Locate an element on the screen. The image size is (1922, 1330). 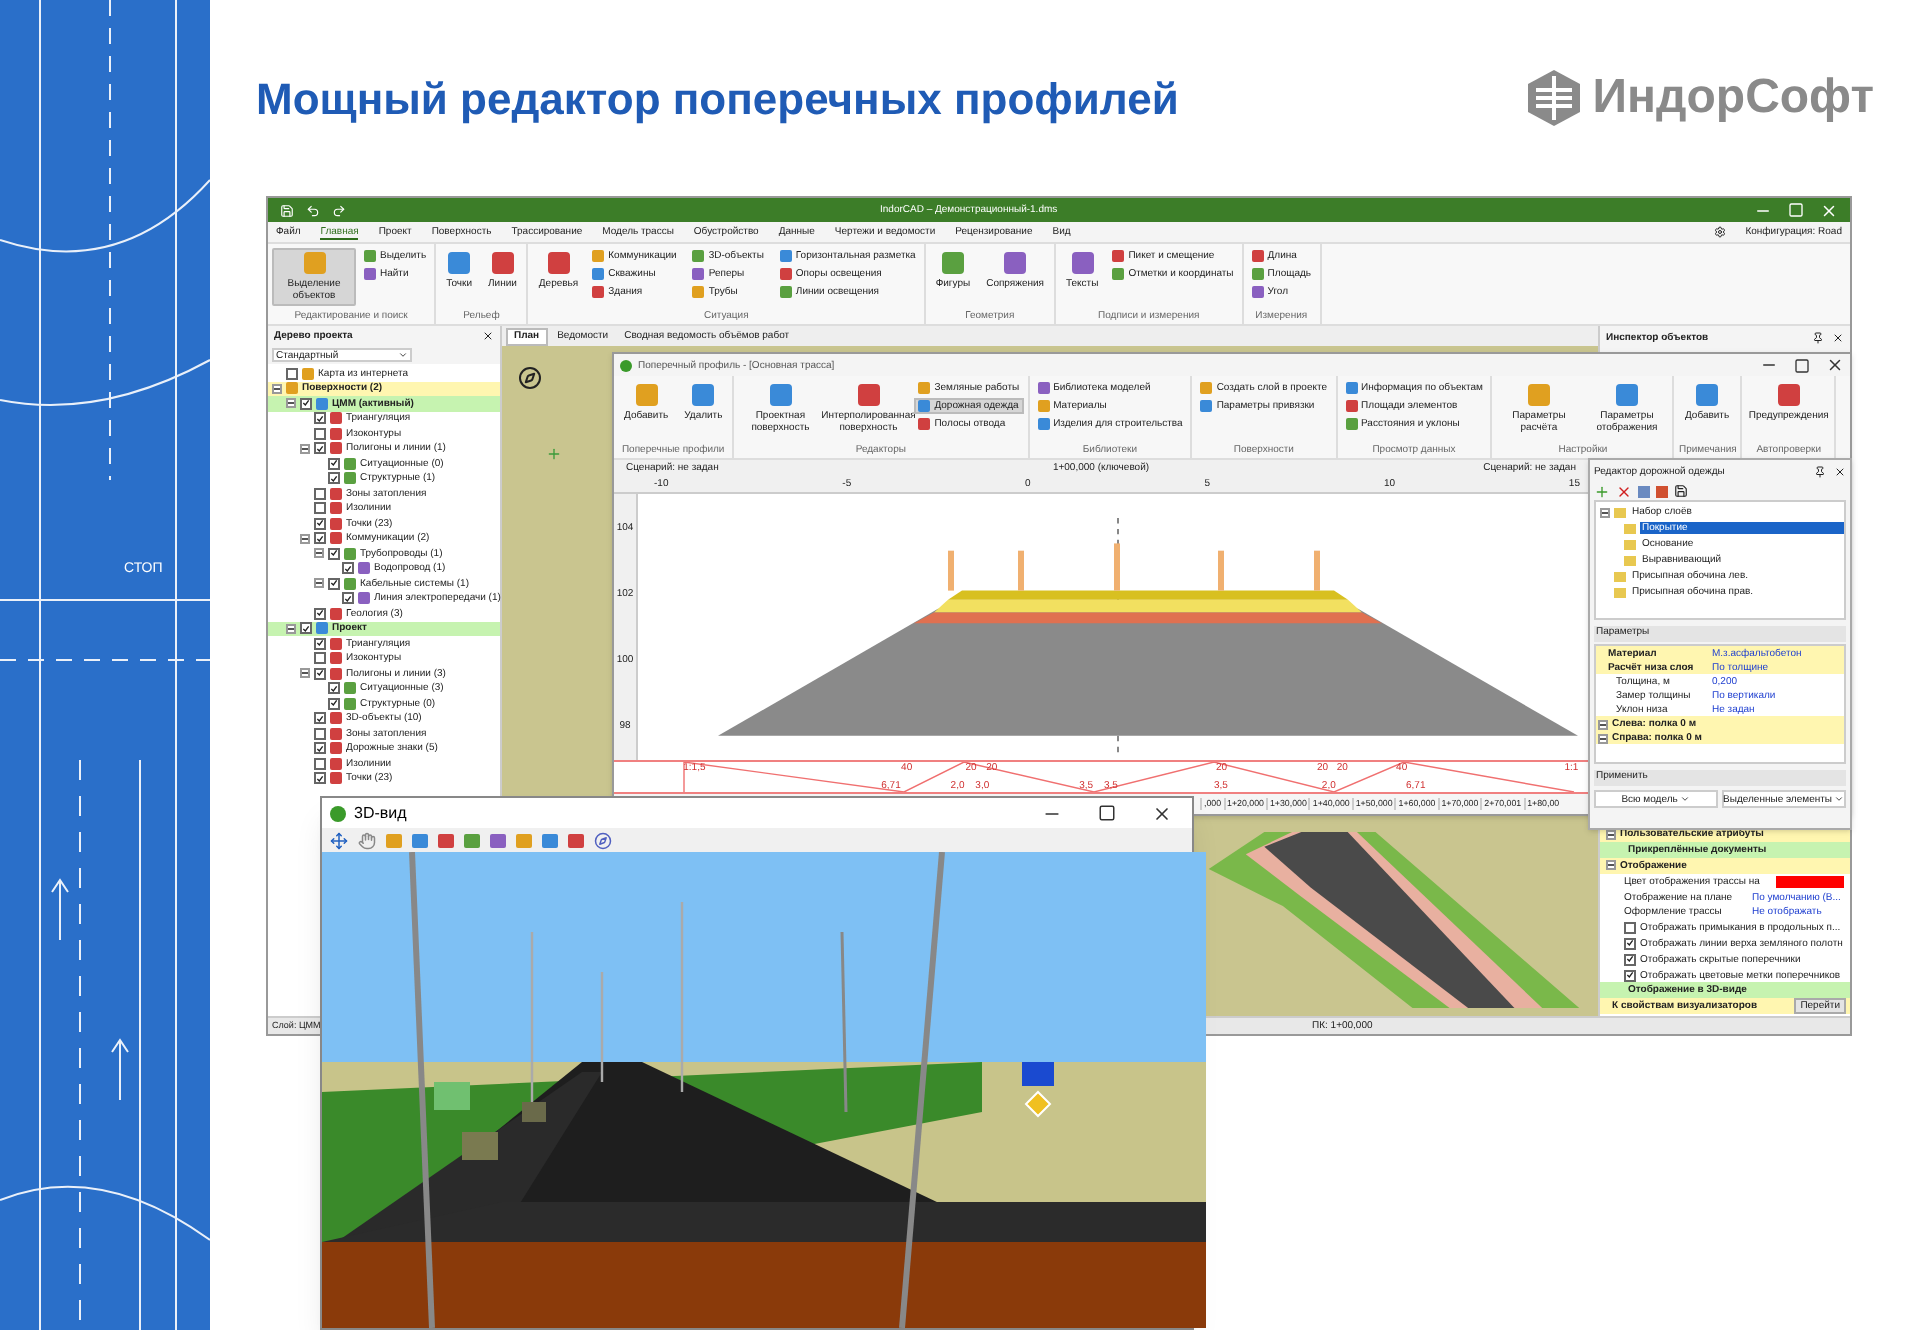
window-title: 3D-вид is located at coordinates (380, 813).